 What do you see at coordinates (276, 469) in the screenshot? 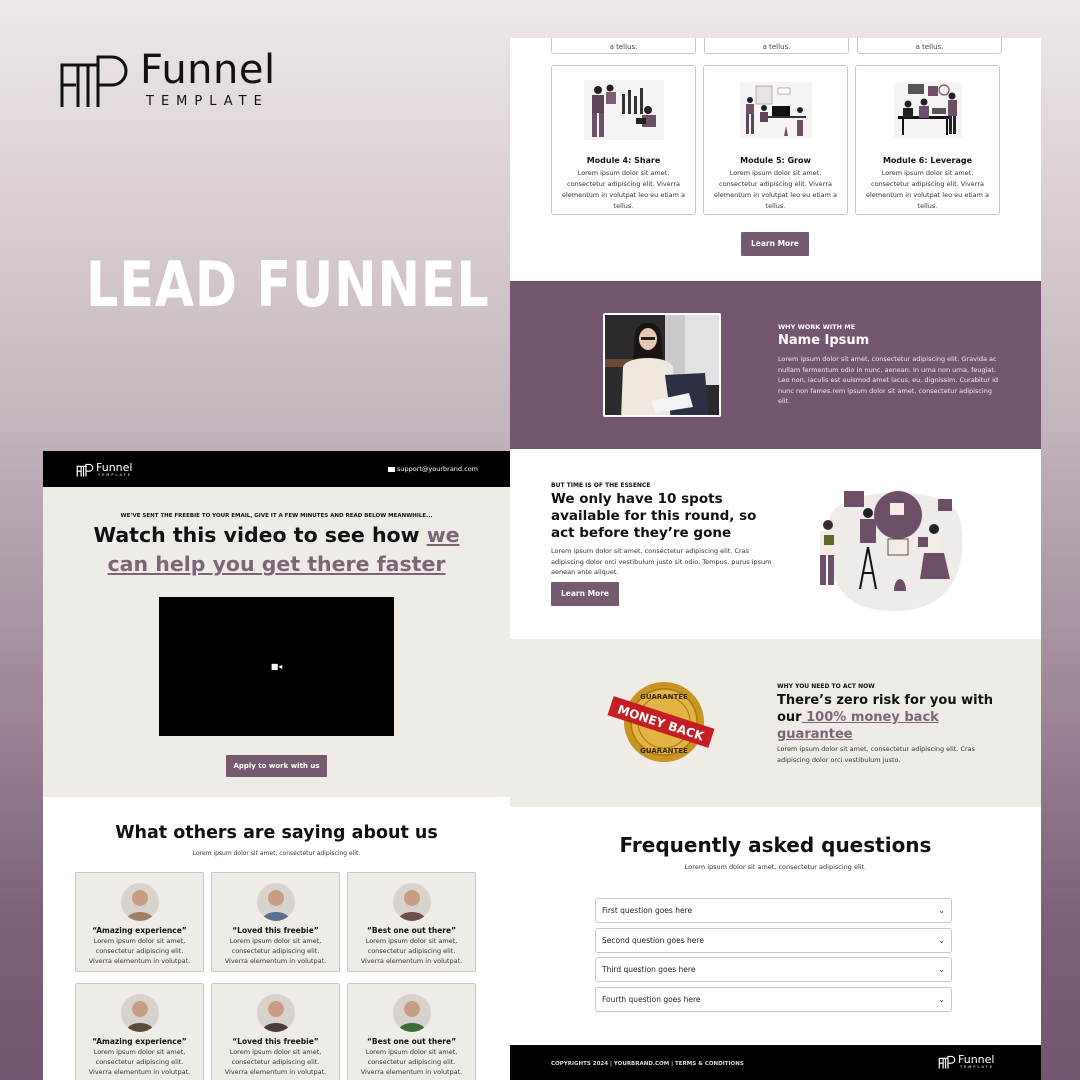
I see `top-nav: Funnel TEMPLATE support@yourbrand.com` at bounding box center [276, 469].